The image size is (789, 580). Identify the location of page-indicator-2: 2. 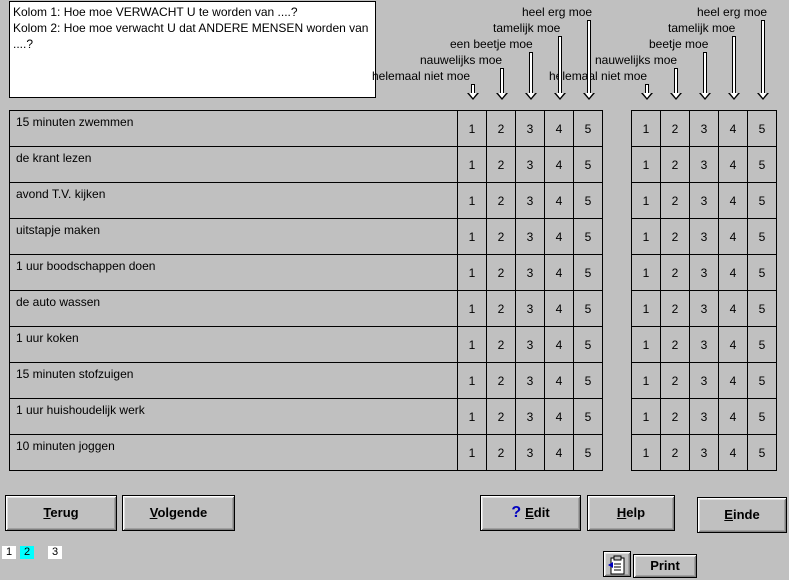
(27, 552).